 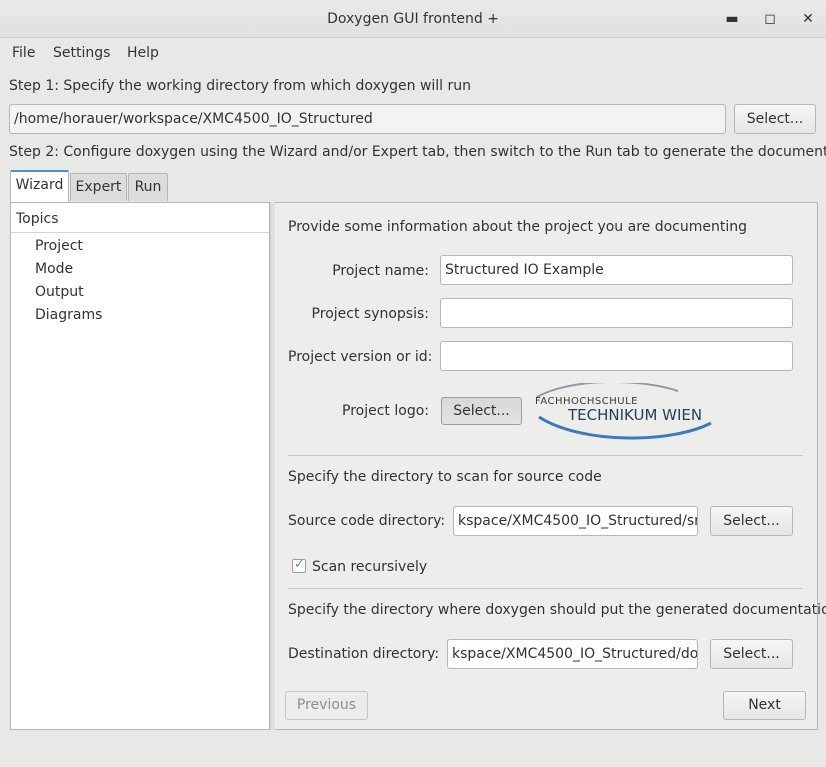 What do you see at coordinates (770, 19) in the screenshot?
I see `maximize-icon: ◻` at bounding box center [770, 19].